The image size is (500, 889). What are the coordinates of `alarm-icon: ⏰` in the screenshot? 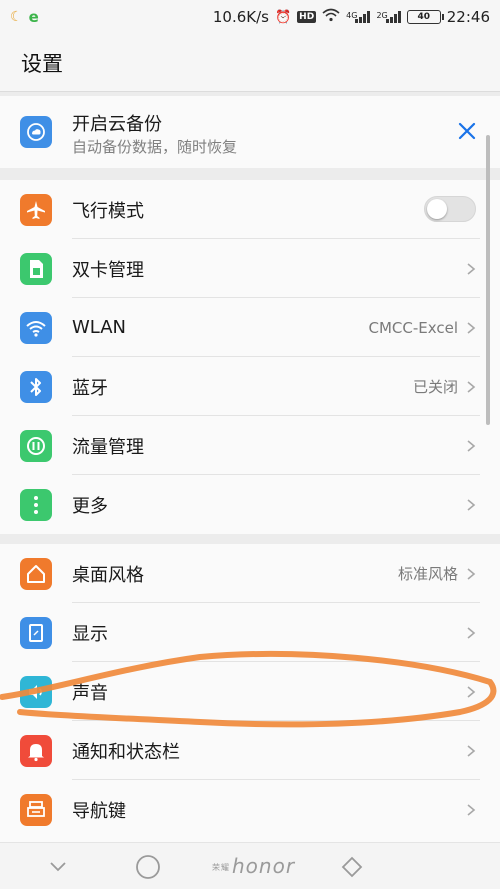 It's located at (283, 17).